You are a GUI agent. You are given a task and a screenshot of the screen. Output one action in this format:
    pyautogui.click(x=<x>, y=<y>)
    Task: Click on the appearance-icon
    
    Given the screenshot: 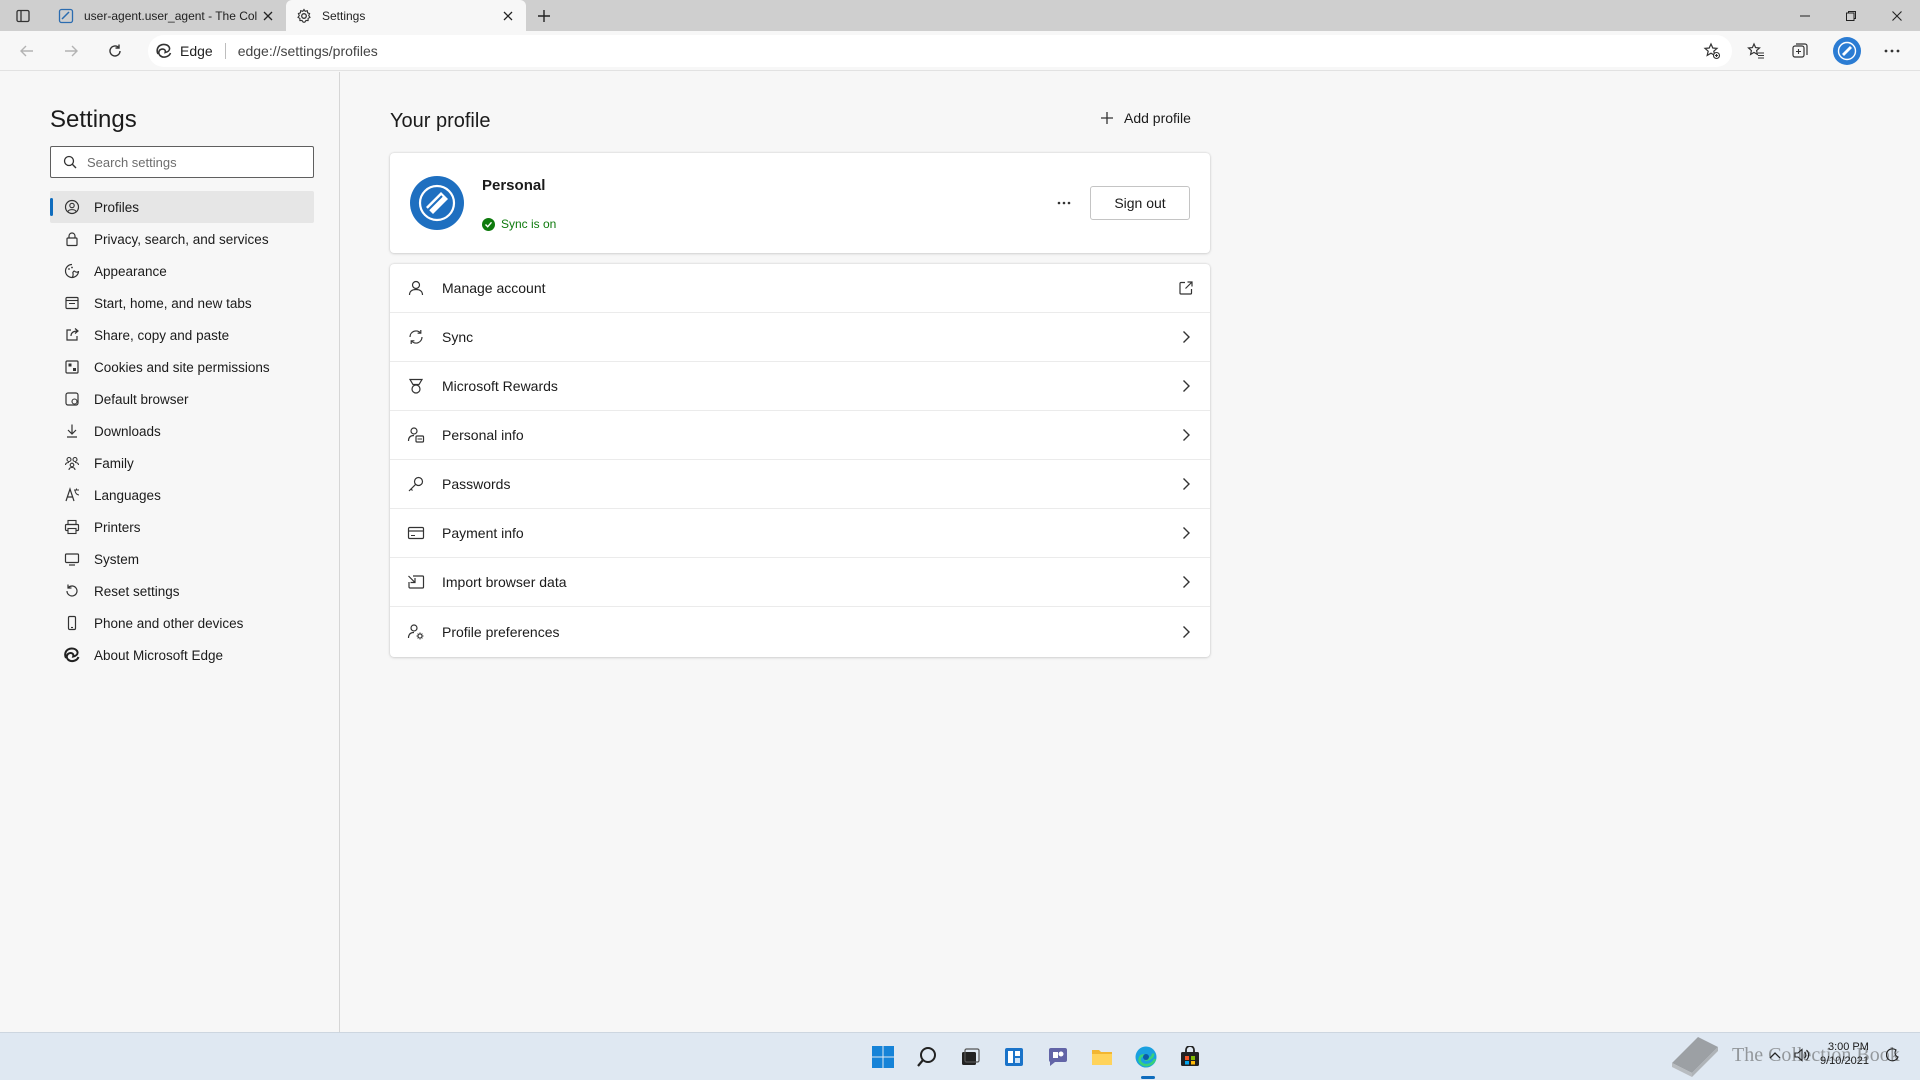 What is the action you would take?
    pyautogui.click(x=72, y=271)
    